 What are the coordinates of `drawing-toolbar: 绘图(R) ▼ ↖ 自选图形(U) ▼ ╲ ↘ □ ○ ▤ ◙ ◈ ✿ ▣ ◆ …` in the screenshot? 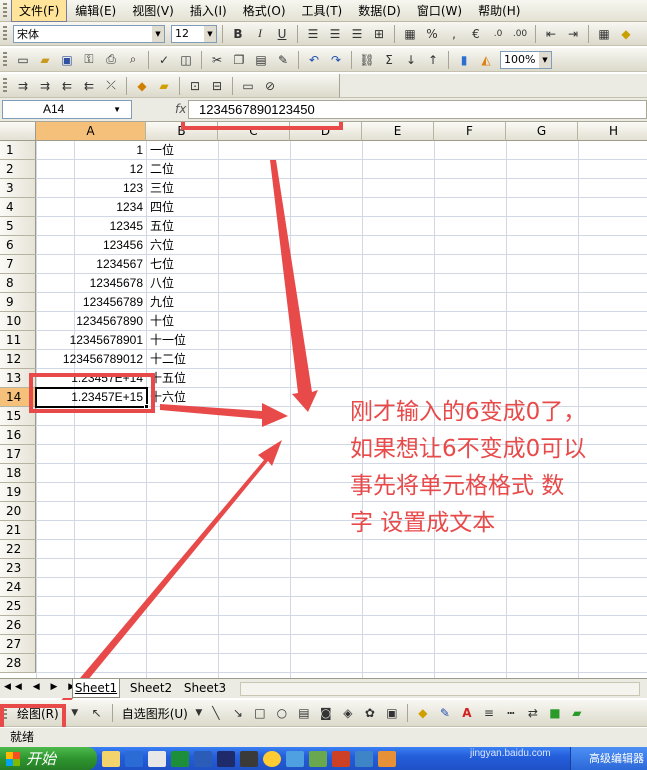 It's located at (323, 713).